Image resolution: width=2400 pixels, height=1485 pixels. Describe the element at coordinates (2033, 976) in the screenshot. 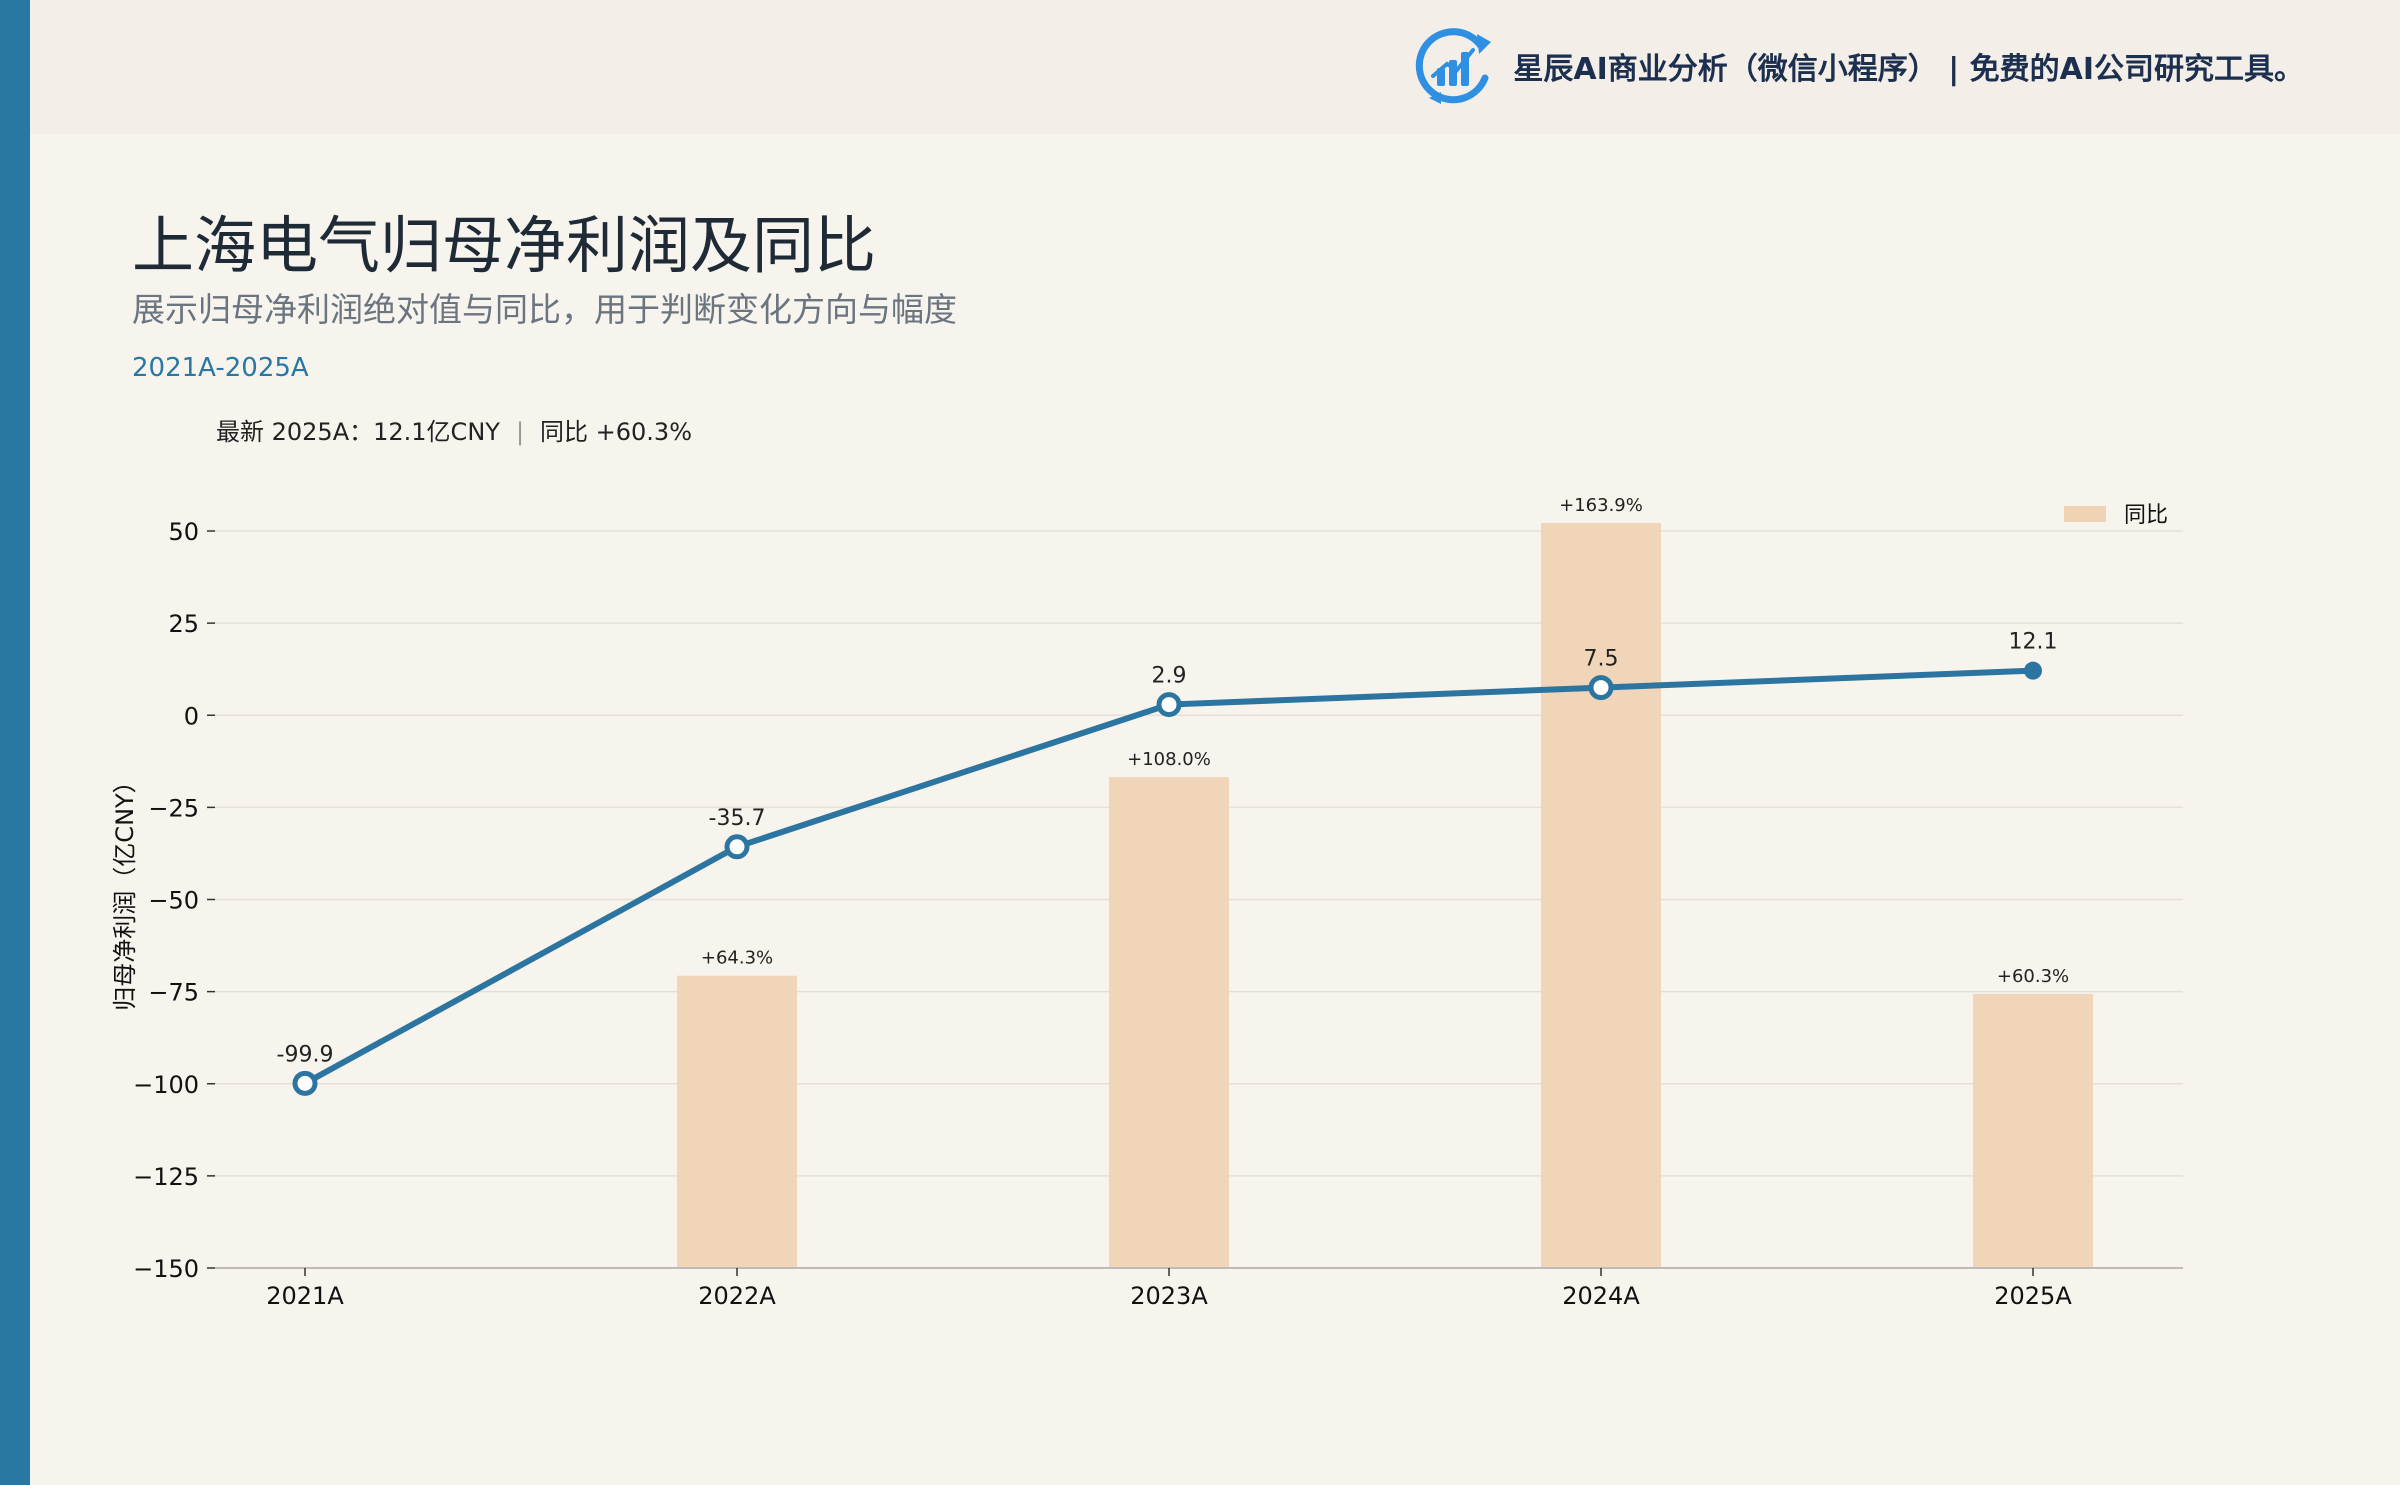

I see `yoy-bar-label: +60.3%` at that location.